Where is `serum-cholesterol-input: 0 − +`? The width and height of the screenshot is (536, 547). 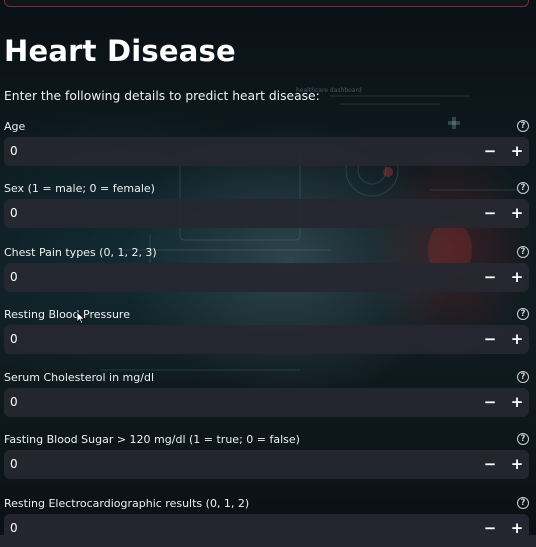 serum-cholesterol-input: 0 − + is located at coordinates (266, 402).